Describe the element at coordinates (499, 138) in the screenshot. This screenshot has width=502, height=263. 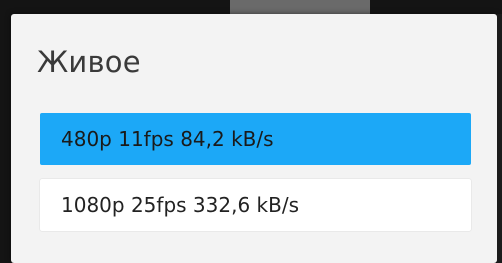
I see `screen-edge` at that location.